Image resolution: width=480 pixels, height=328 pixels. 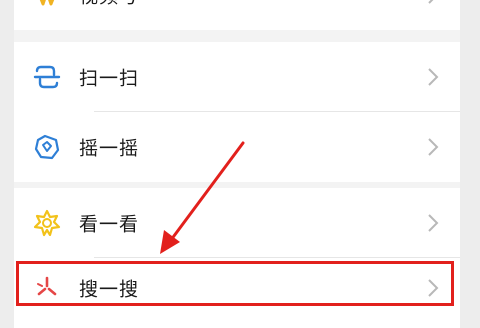 What do you see at coordinates (109, 289) in the screenshot?
I see `menu-item-label: 搜一搜` at bounding box center [109, 289].